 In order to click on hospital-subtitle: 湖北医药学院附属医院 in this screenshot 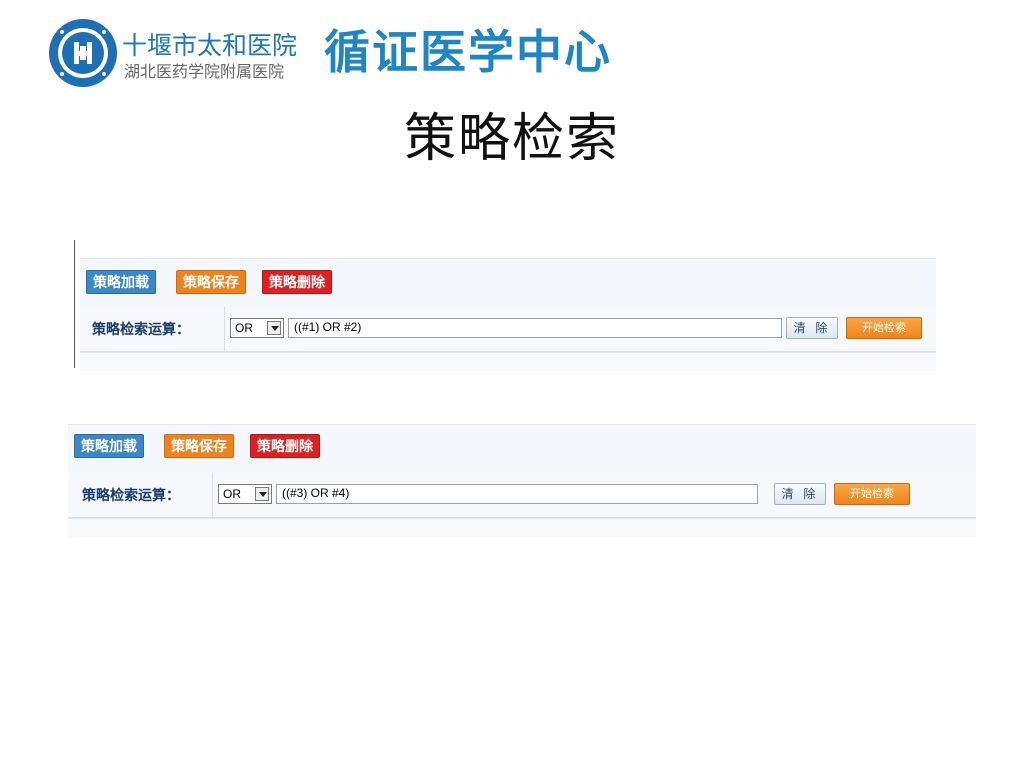, I will do `click(204, 71)`.